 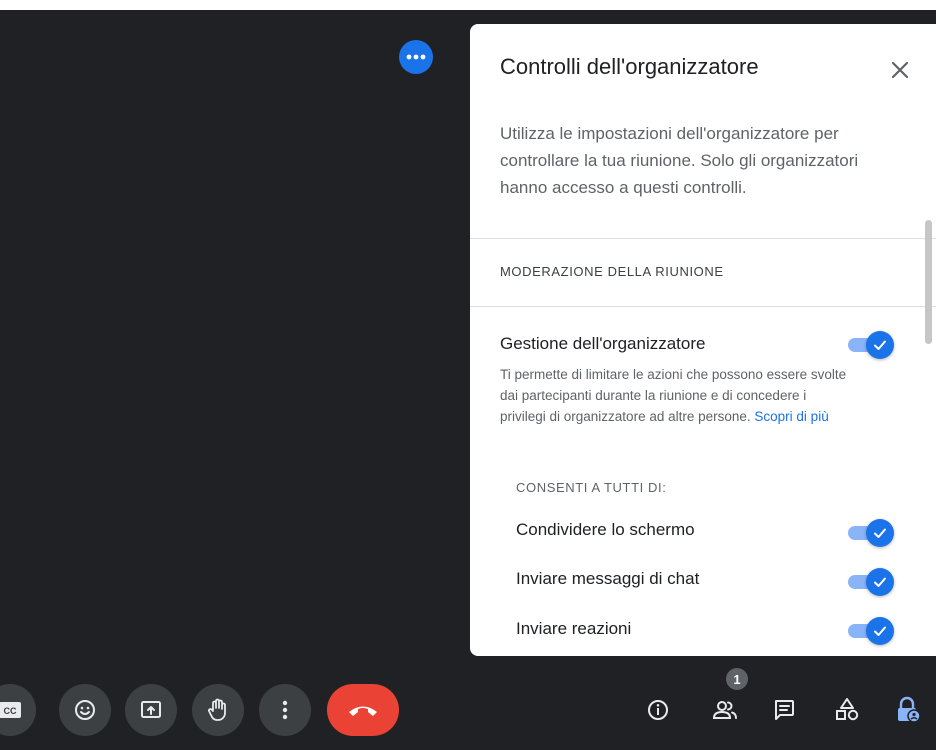 I want to click on allow-all-heading: CONSENTI A TUTTI DI:, so click(x=591, y=487).